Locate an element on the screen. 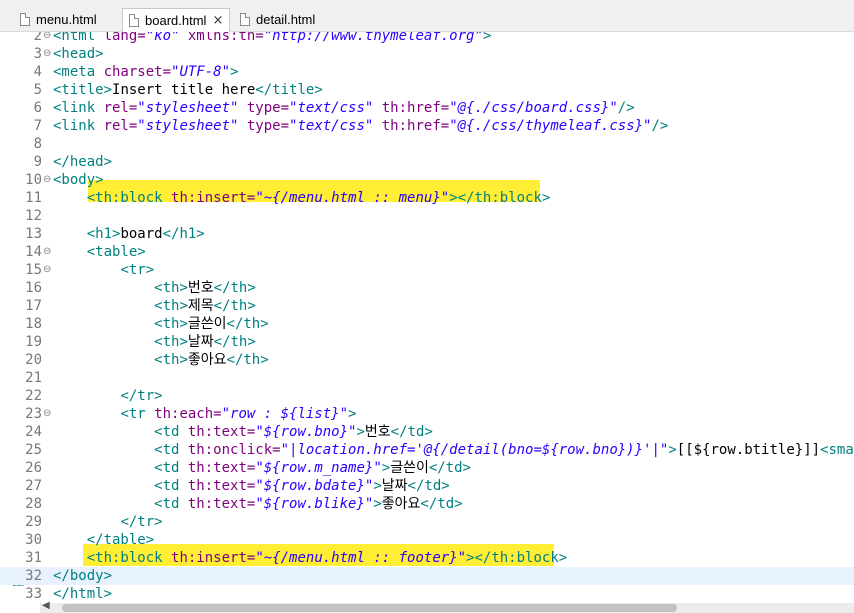 The width and height of the screenshot is (854, 613). code-line: 4 <meta charset="UTF-8"> is located at coordinates (427, 72).